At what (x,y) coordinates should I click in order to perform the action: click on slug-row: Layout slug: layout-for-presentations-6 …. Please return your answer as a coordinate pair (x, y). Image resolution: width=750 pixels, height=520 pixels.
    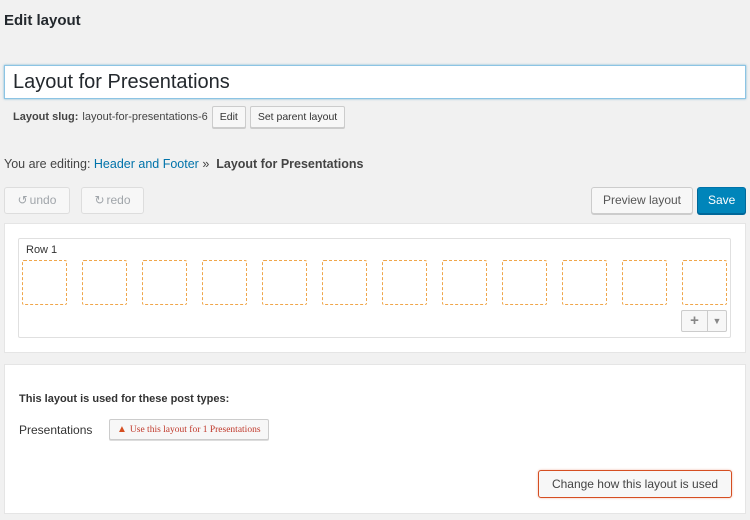
    Looking at the image, I should click on (179, 117).